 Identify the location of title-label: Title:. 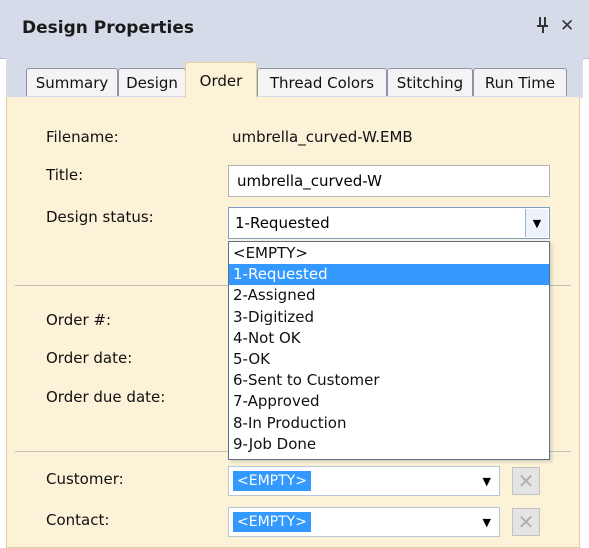
(65, 175).